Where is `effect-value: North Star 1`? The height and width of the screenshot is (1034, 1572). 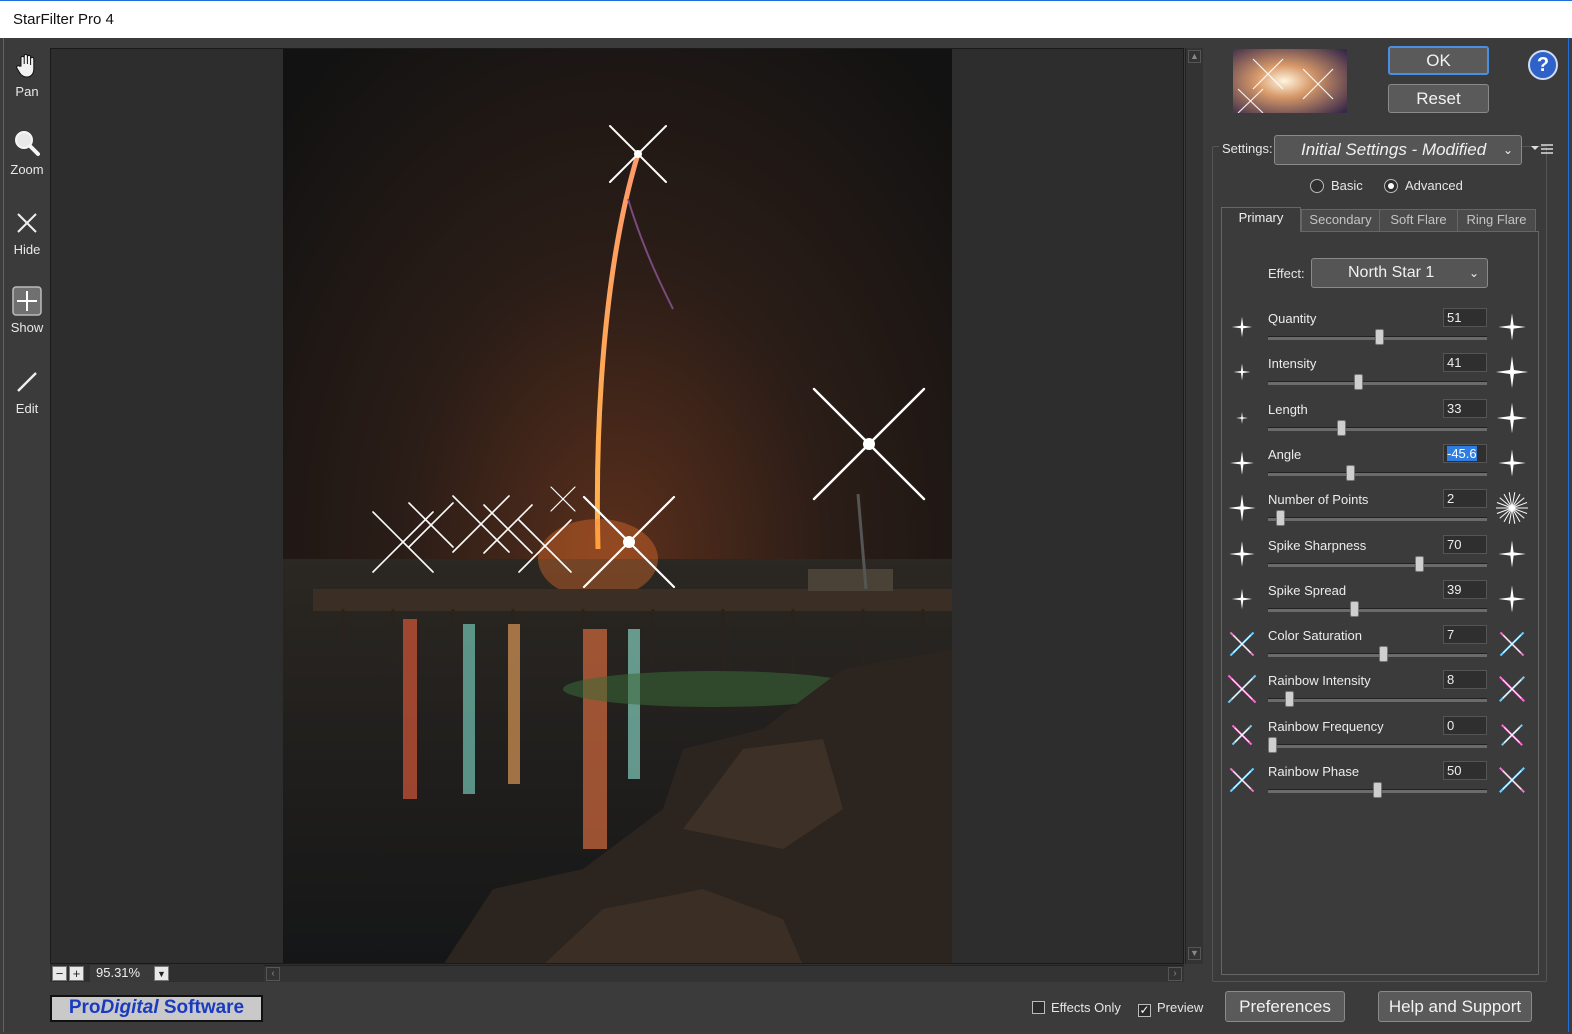 effect-value: North Star 1 is located at coordinates (1391, 272).